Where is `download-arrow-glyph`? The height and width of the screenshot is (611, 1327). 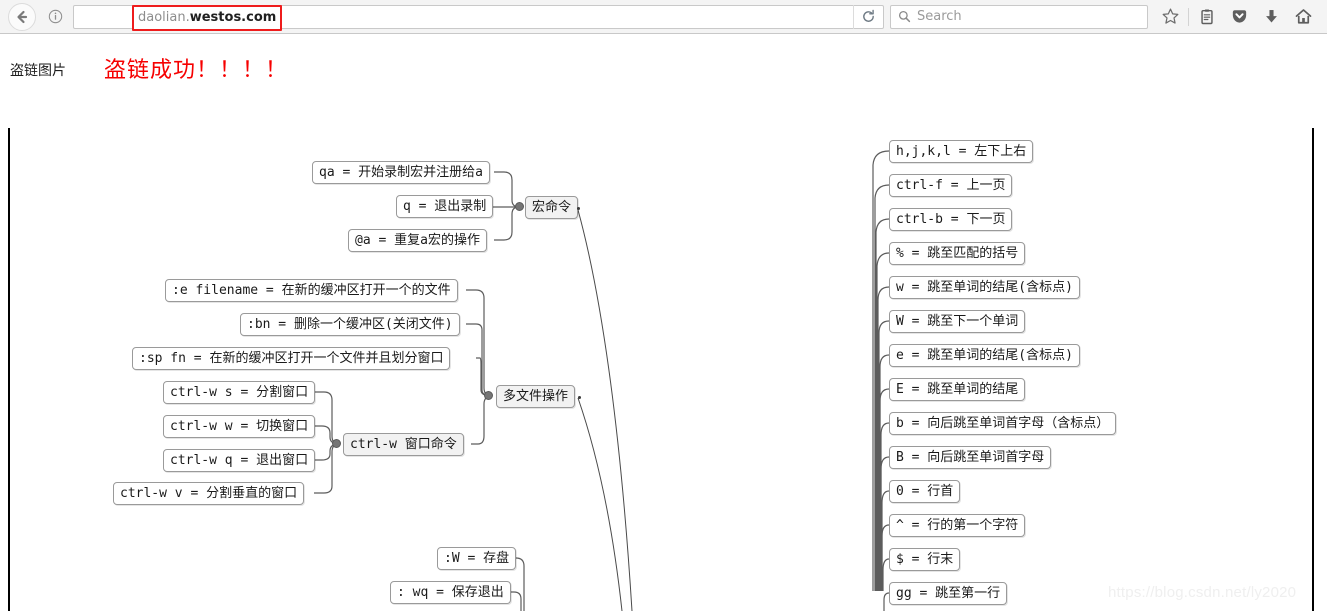 download-arrow-glyph is located at coordinates (1271, 16).